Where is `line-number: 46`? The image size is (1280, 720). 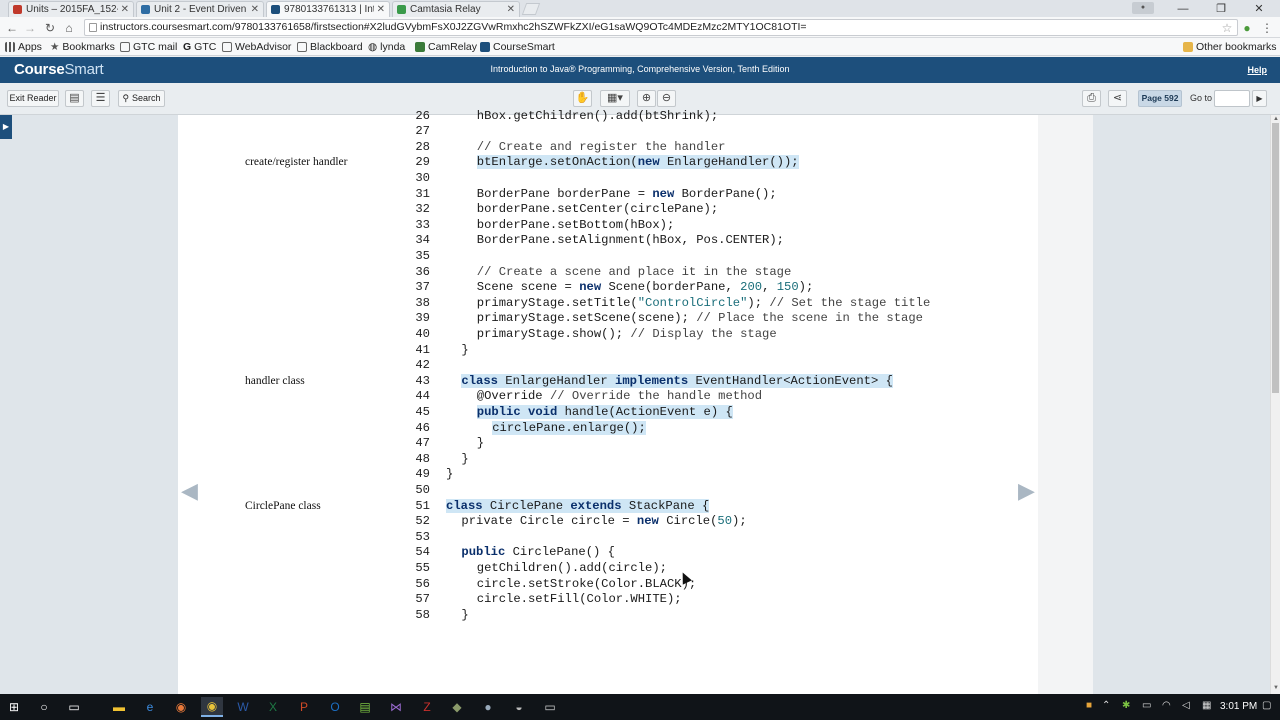 line-number: 46 is located at coordinates (422, 427).